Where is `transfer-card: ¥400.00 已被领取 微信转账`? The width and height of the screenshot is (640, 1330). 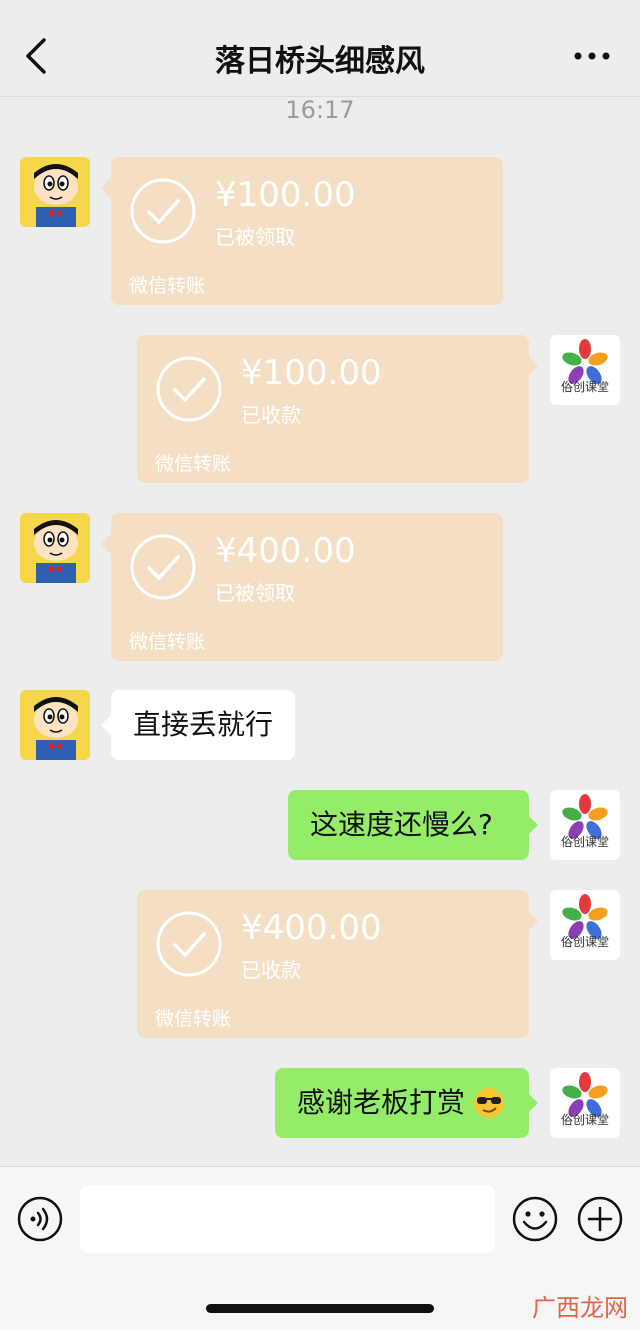 transfer-card: ¥400.00 已被领取 微信转账 is located at coordinates (307, 587).